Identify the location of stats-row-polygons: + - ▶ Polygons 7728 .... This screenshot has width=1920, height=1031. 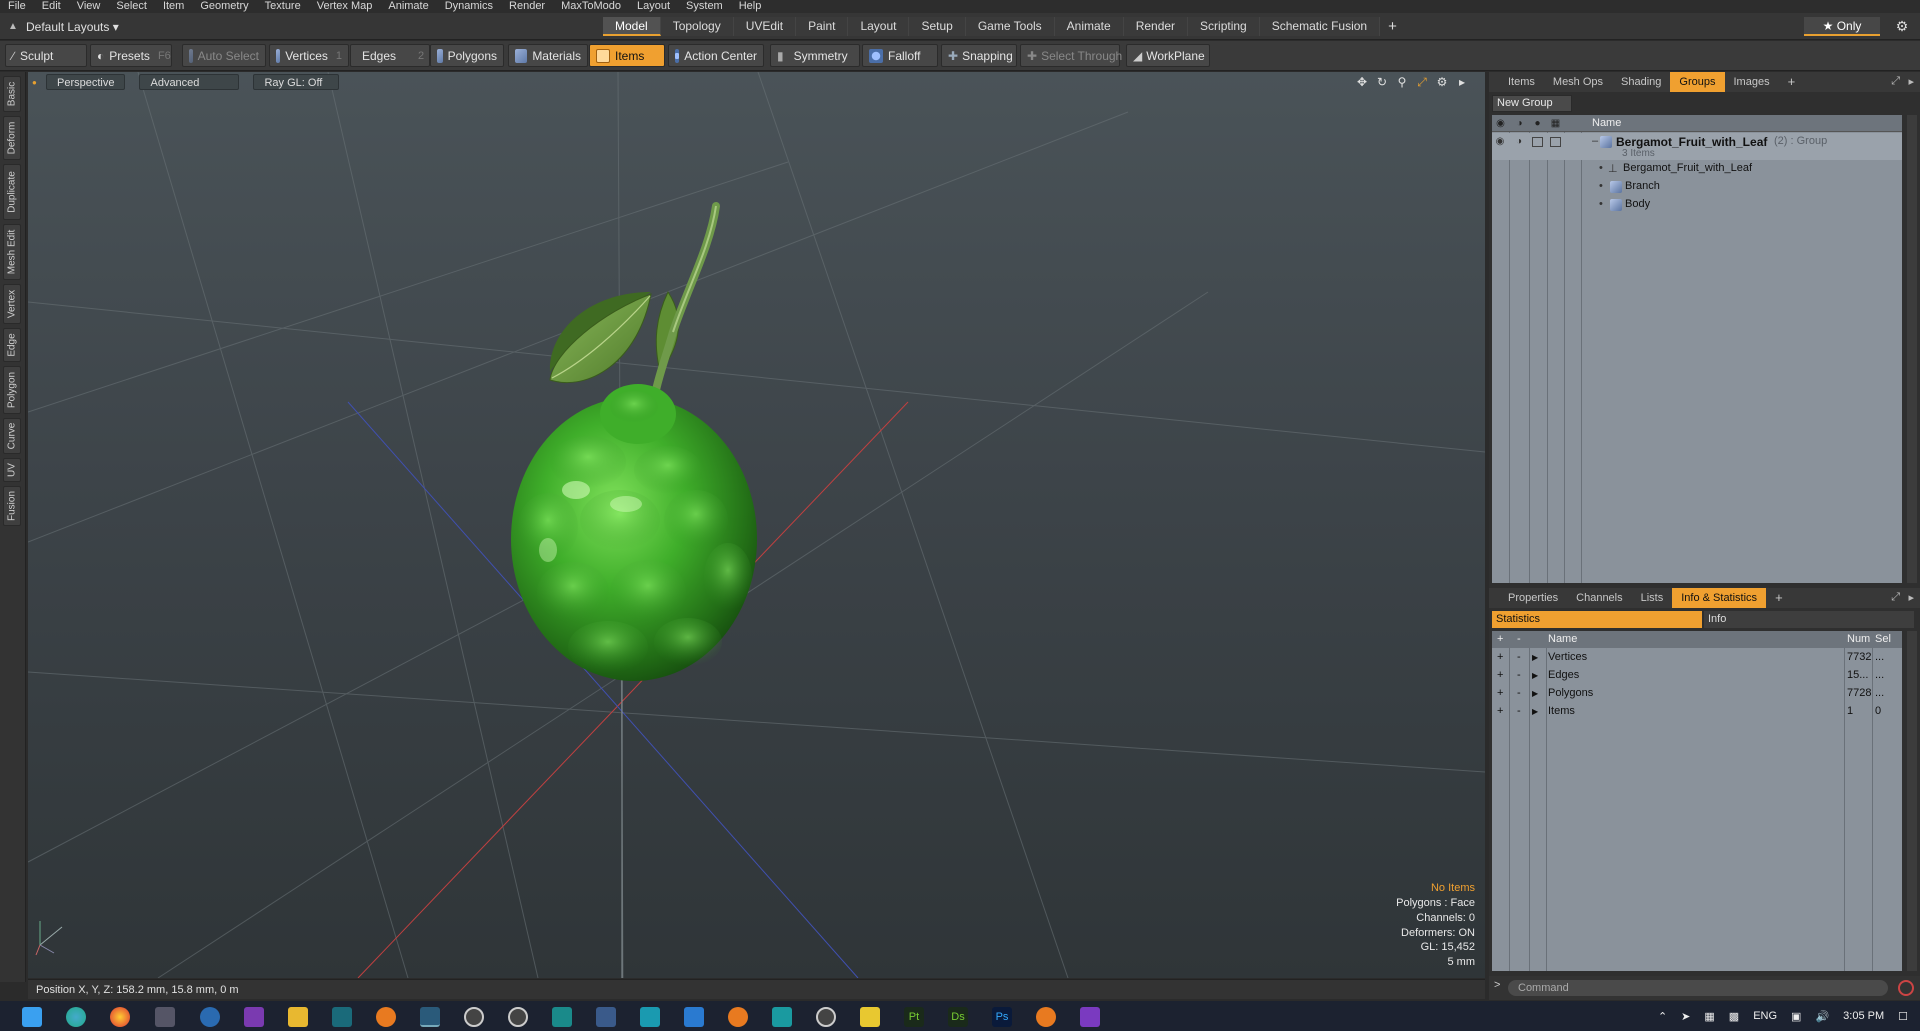
(1697, 694).